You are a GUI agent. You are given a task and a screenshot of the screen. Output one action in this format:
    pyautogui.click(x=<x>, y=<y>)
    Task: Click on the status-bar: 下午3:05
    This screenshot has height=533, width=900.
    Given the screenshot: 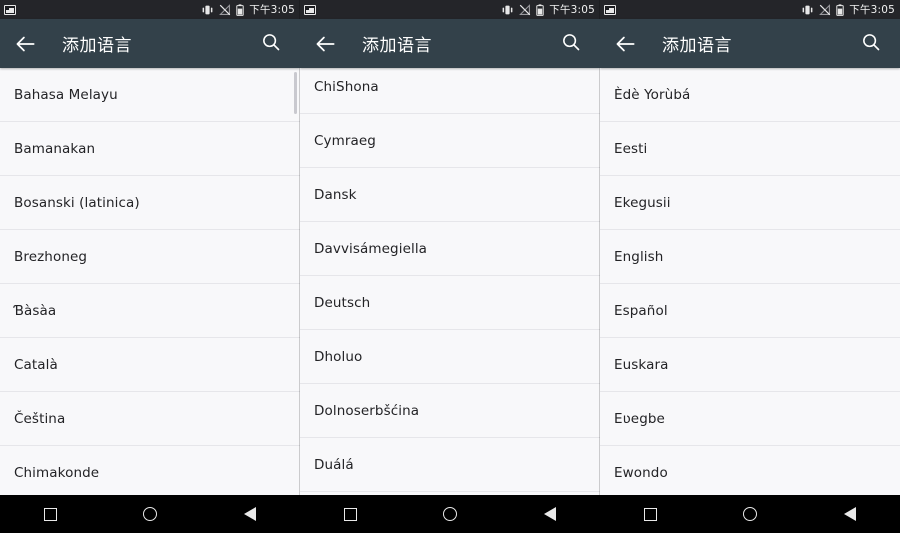 What is the action you would take?
    pyautogui.click(x=450, y=9)
    